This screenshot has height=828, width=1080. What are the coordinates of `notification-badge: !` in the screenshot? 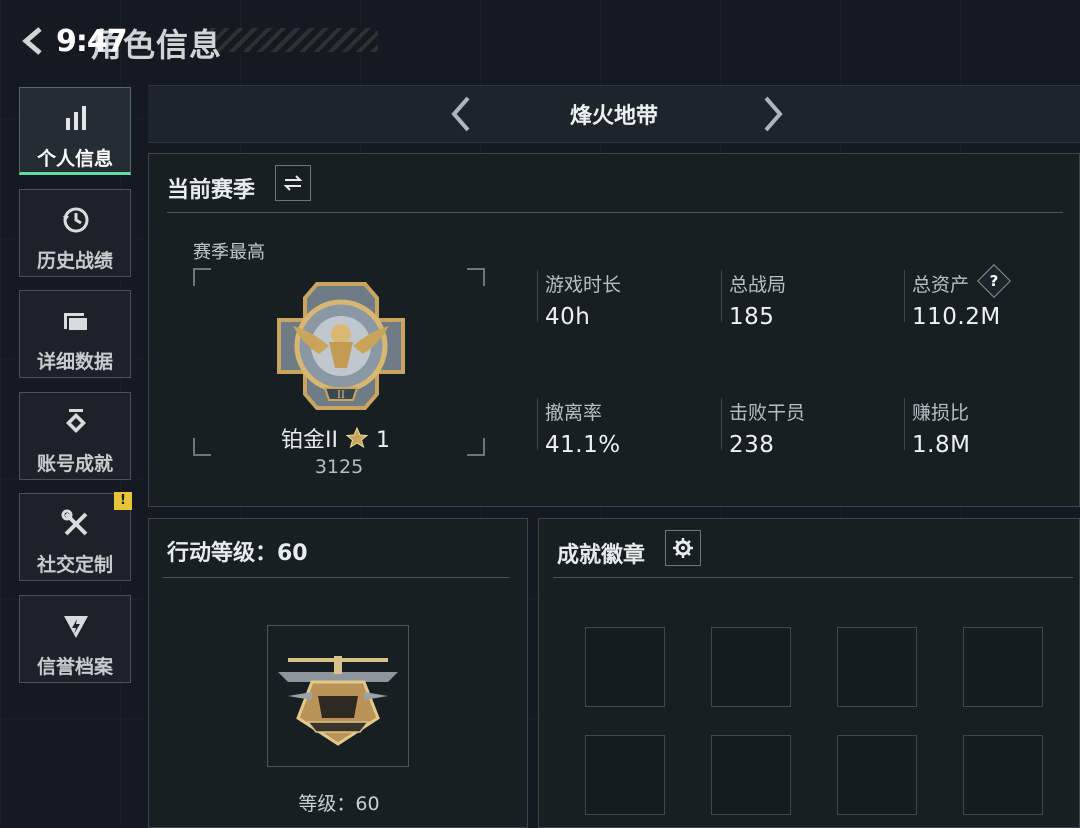 It's located at (123, 501).